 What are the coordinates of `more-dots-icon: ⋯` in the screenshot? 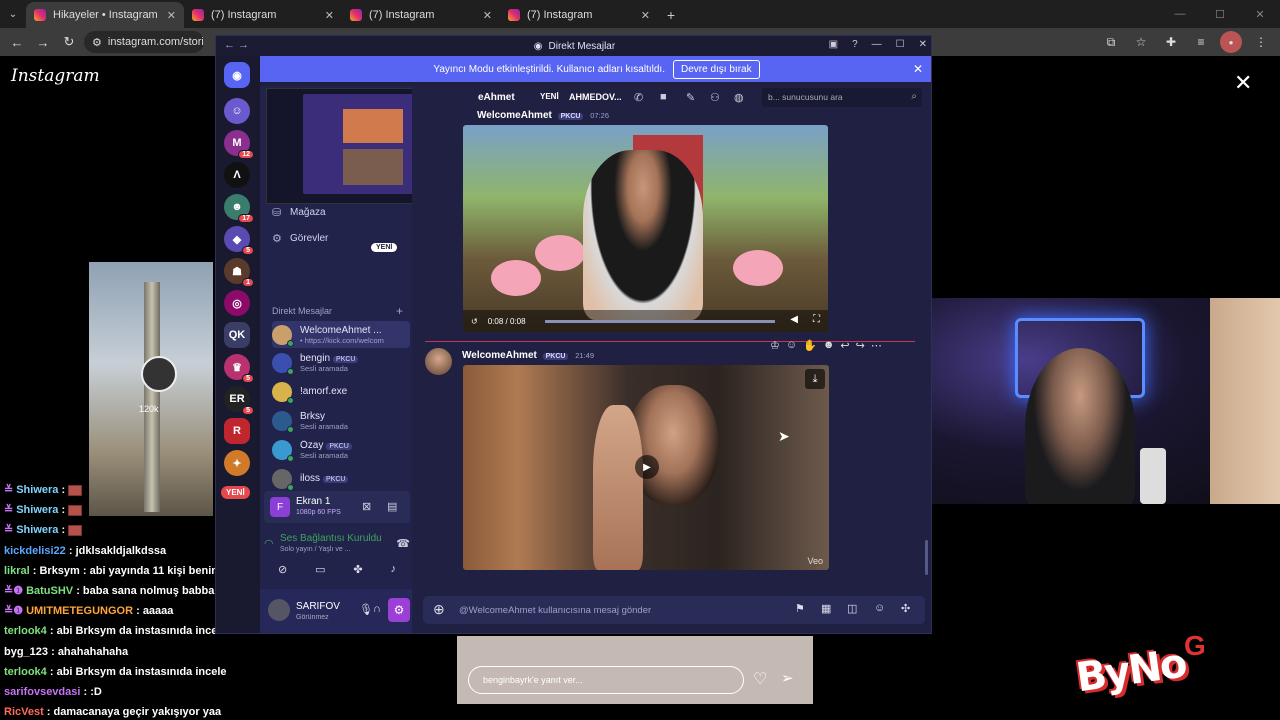 It's located at (876, 345).